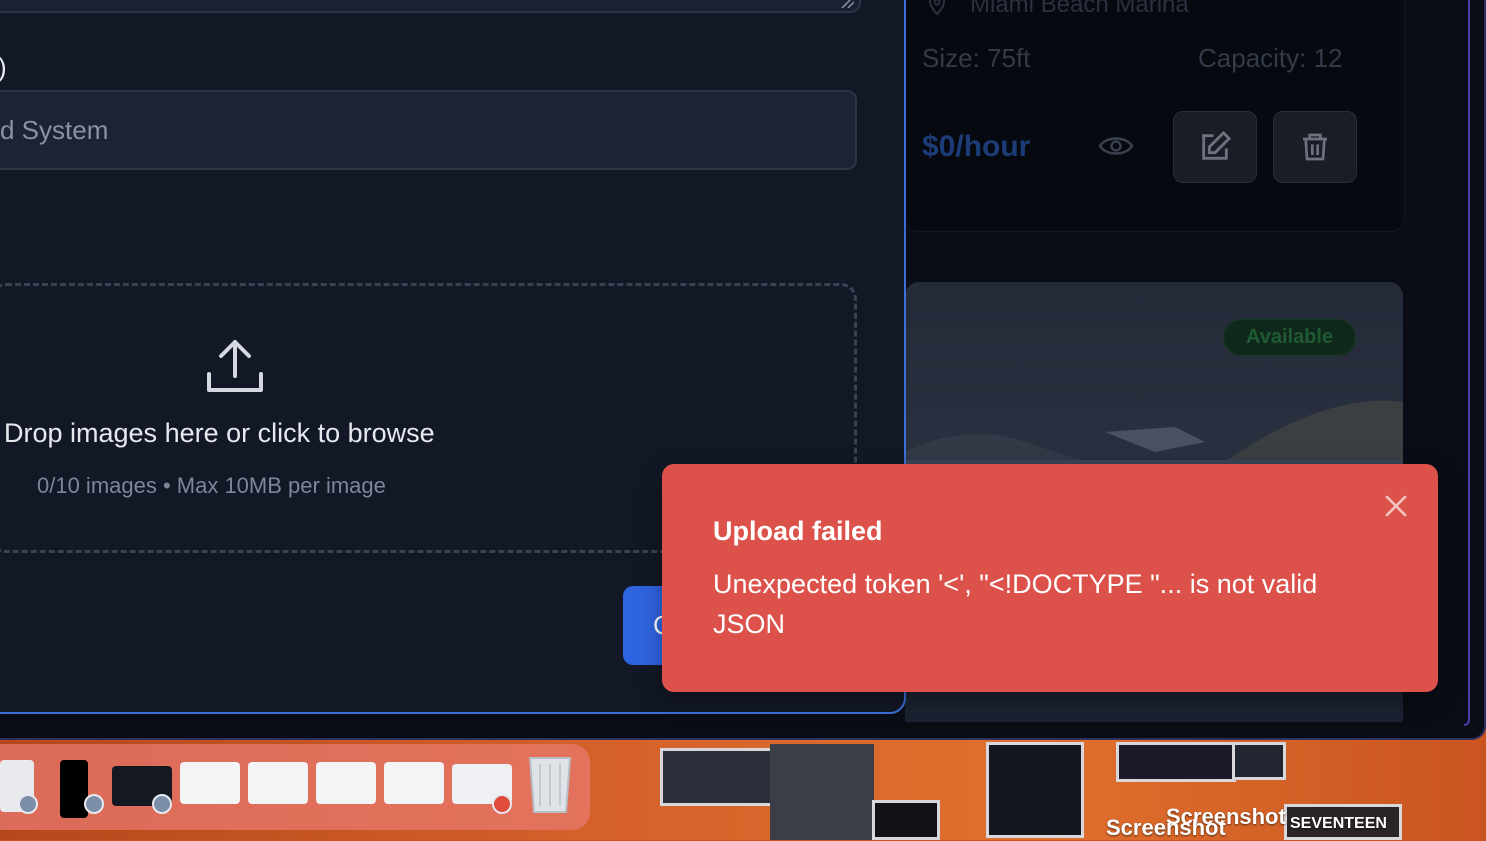 The width and height of the screenshot is (1486, 841). What do you see at coordinates (1116, 146) in the screenshot?
I see `eye-icon` at bounding box center [1116, 146].